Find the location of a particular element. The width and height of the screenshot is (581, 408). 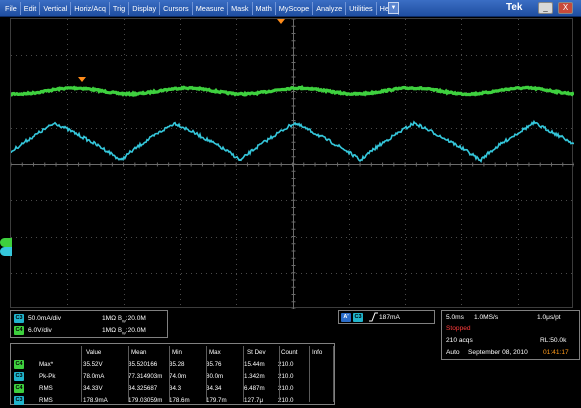

brand-logo: Tek is located at coordinates (514, 7).